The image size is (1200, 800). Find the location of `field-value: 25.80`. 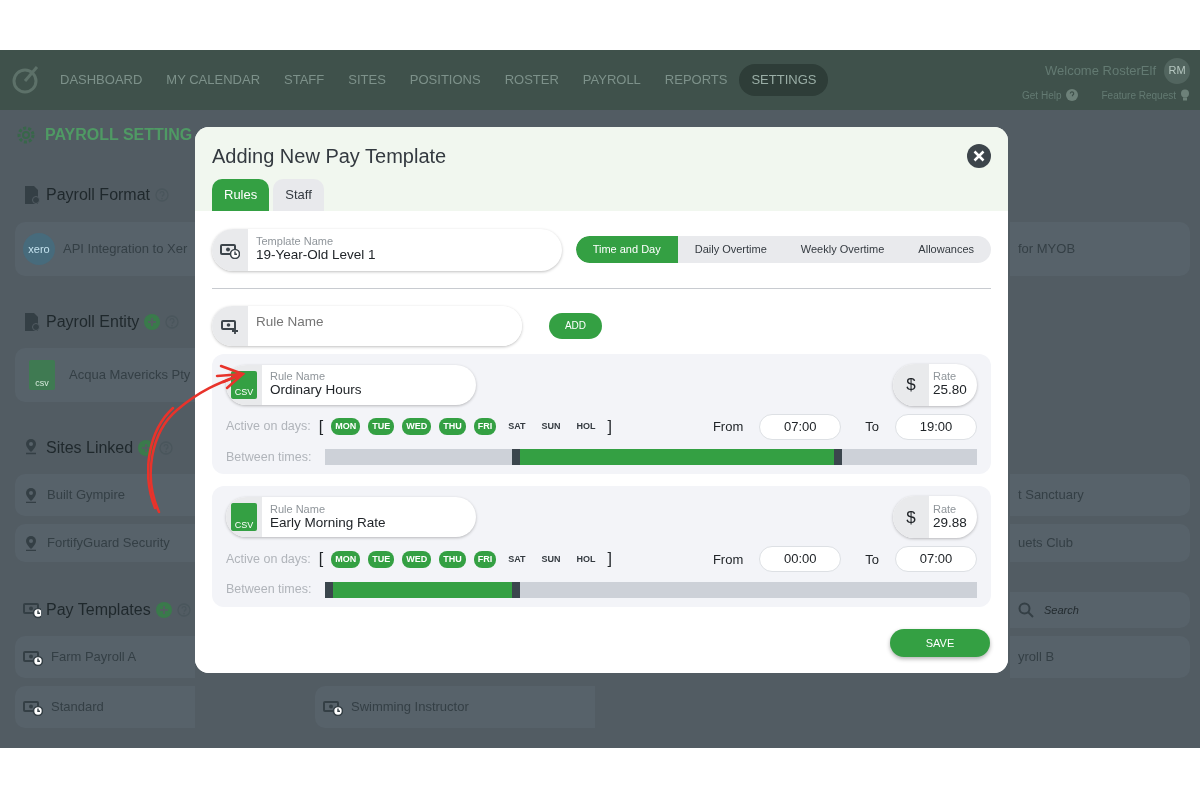

field-value: 25.80 is located at coordinates (950, 390).